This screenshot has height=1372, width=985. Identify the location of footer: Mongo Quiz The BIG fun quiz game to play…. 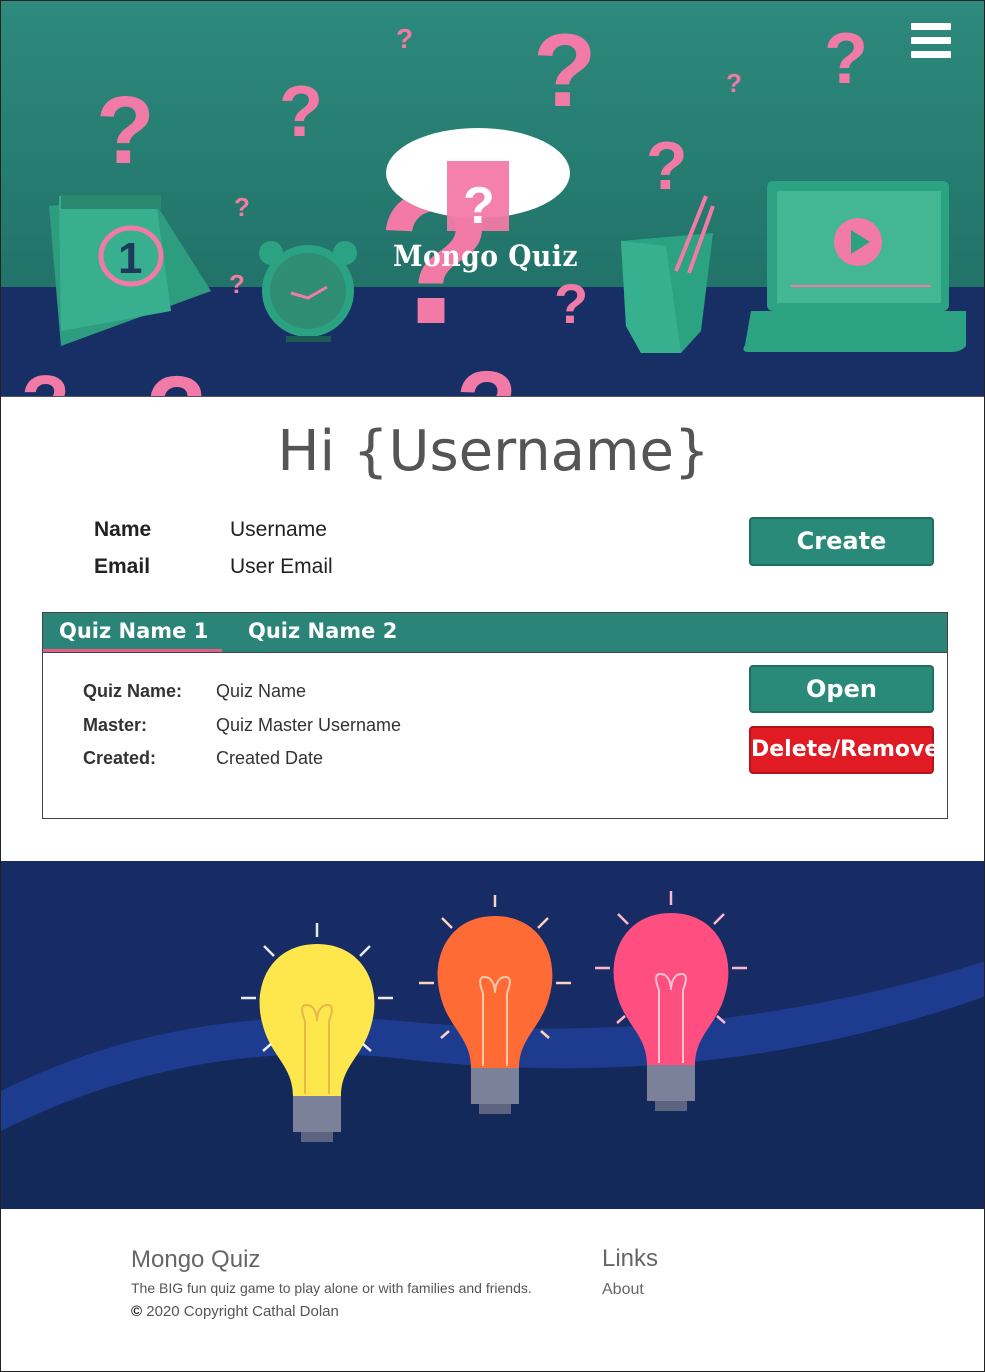
(492, 1290).